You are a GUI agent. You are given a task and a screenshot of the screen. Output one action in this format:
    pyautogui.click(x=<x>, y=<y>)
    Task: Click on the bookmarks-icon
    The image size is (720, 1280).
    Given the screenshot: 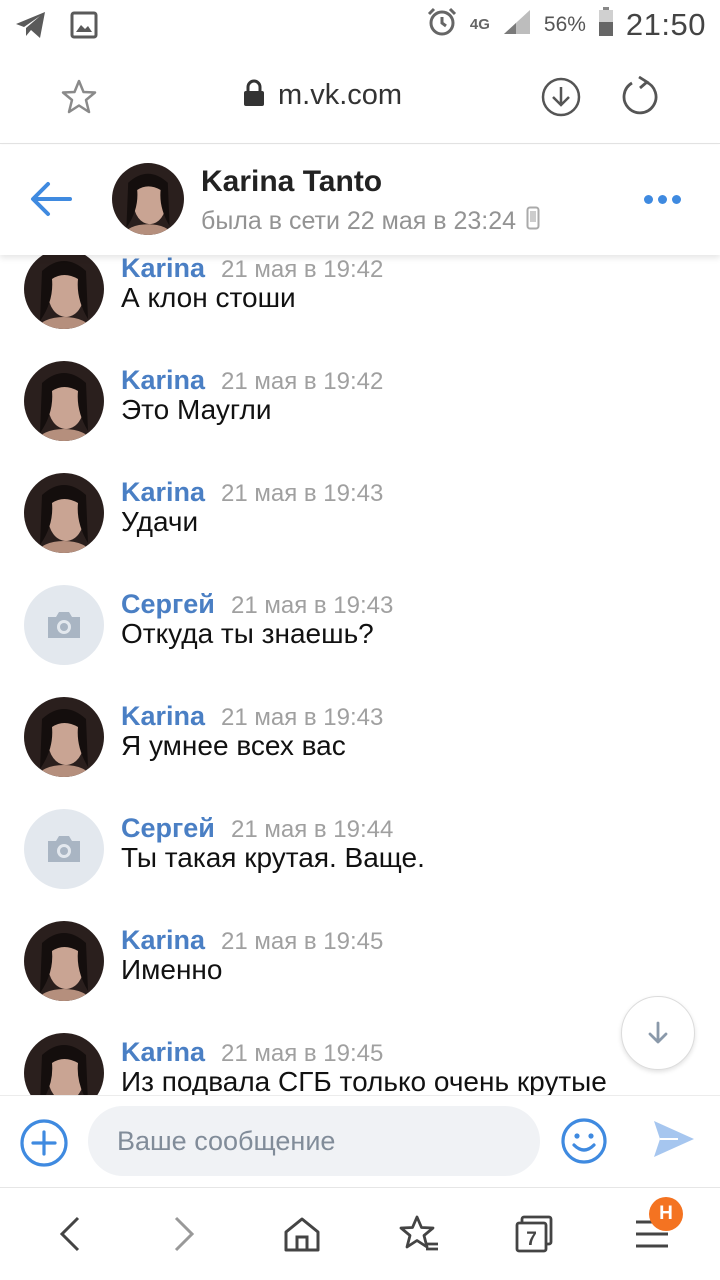 What is the action you would take?
    pyautogui.click(x=419, y=1236)
    